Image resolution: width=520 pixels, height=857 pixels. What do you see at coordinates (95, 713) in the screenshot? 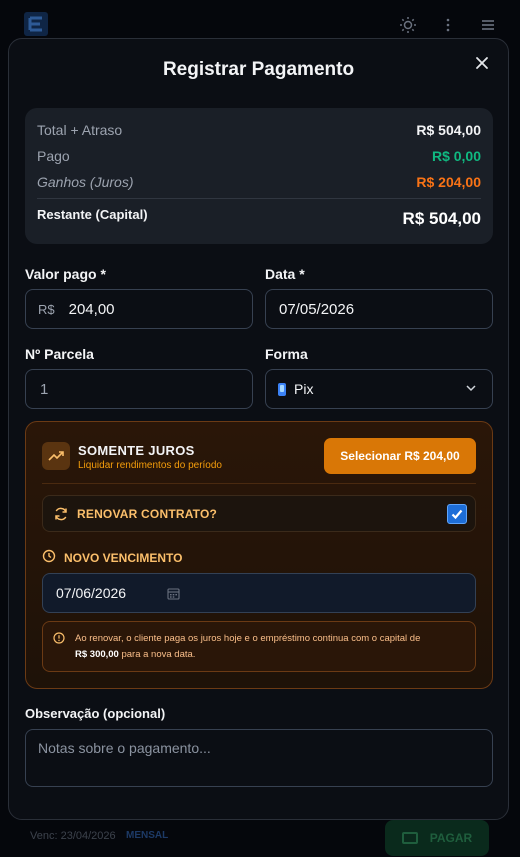
I see `observacao-label: Observação (opcional)` at bounding box center [95, 713].